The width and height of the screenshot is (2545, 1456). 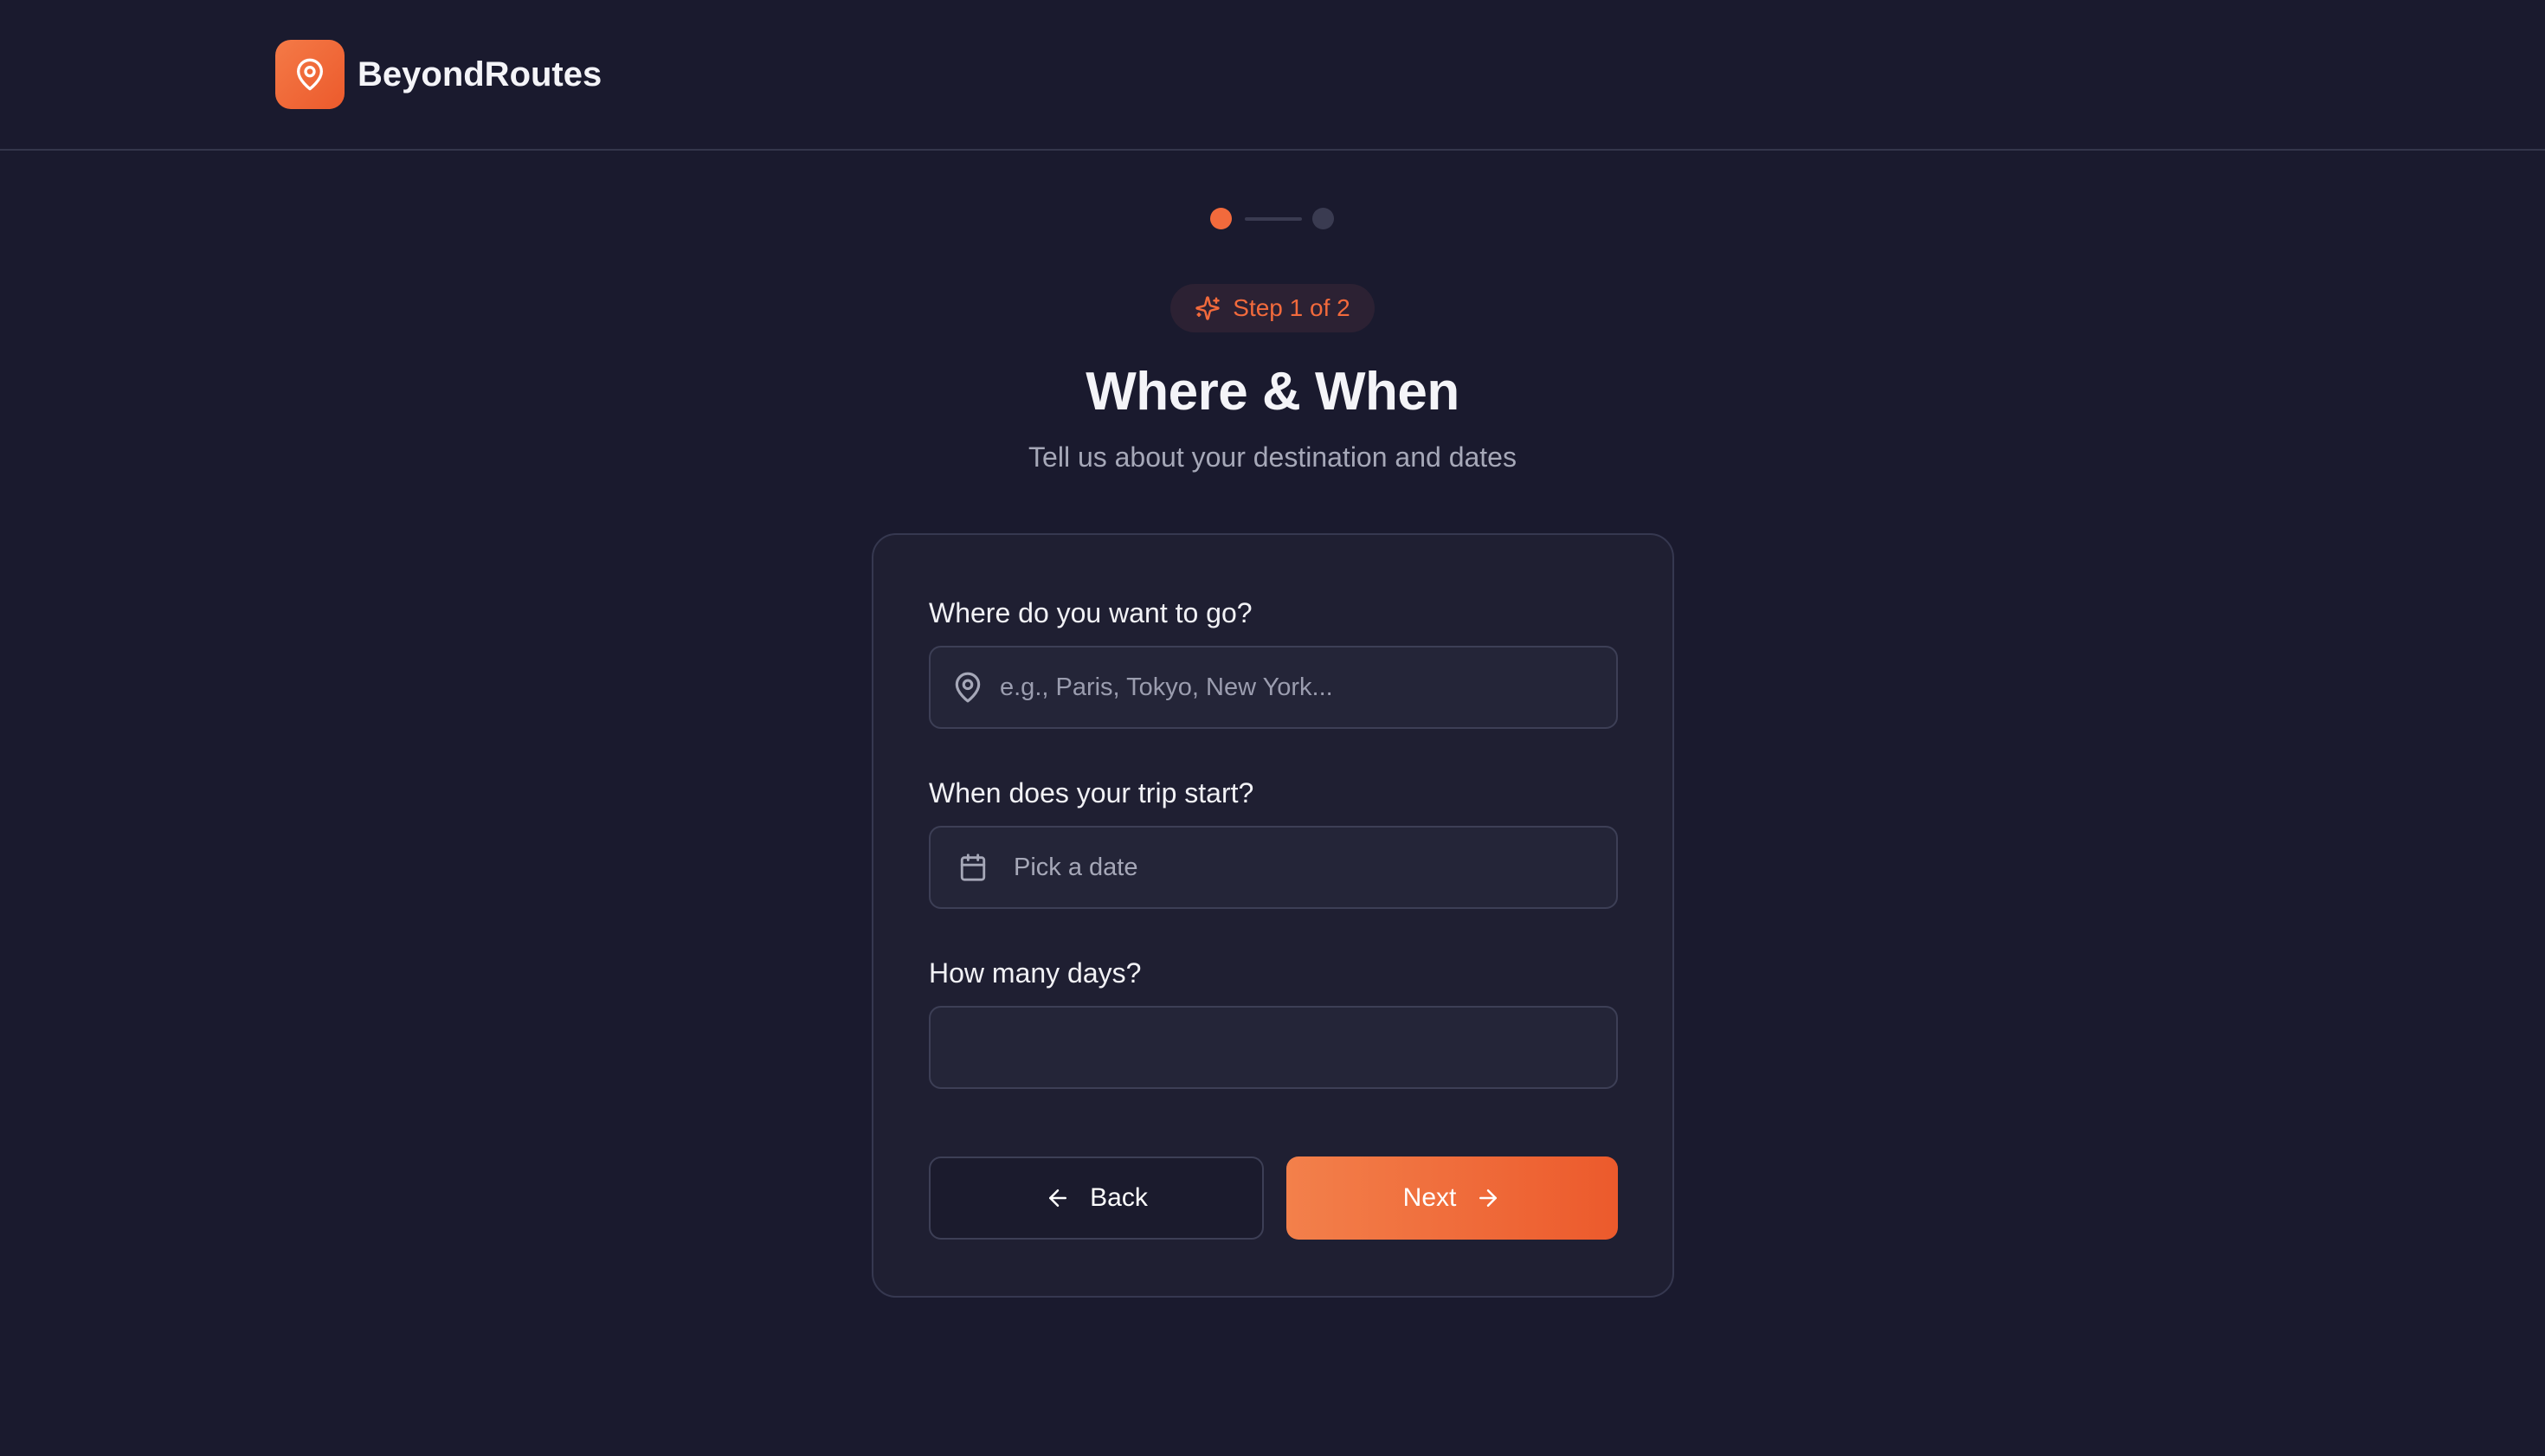 I want to click on progress-connector, so click(x=1273, y=219).